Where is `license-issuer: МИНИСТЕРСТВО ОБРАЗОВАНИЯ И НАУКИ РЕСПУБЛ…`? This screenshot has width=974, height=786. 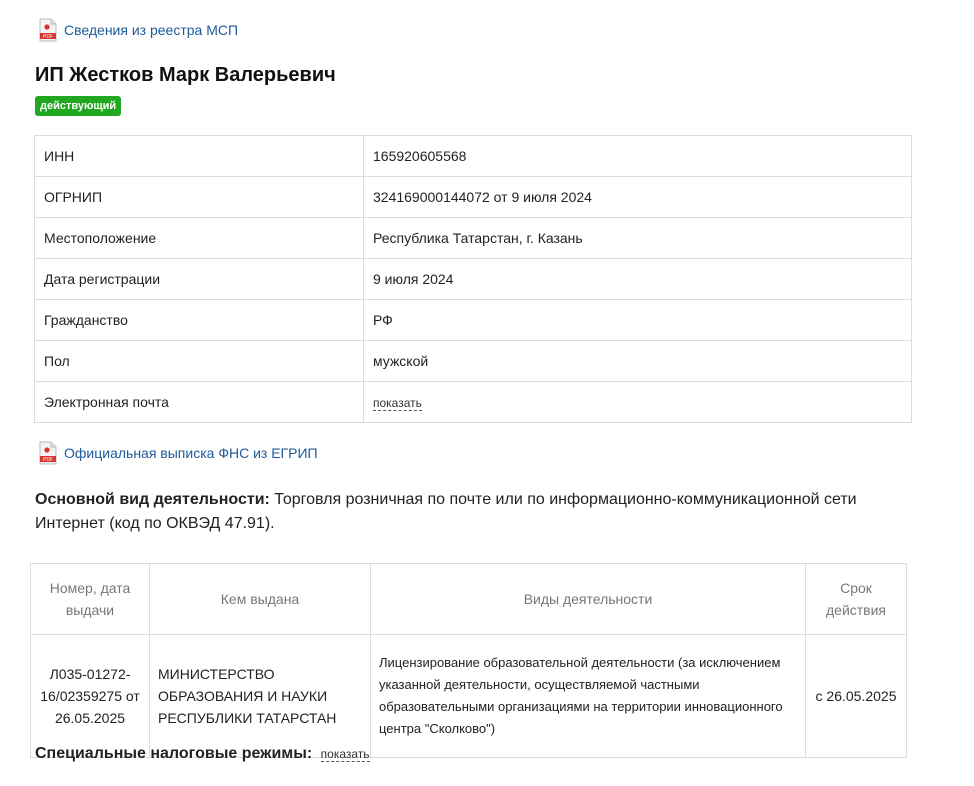 license-issuer: МИНИСТЕРСТВО ОБРАЗОВАНИЯ И НАУКИ РЕСПУБЛ… is located at coordinates (260, 696).